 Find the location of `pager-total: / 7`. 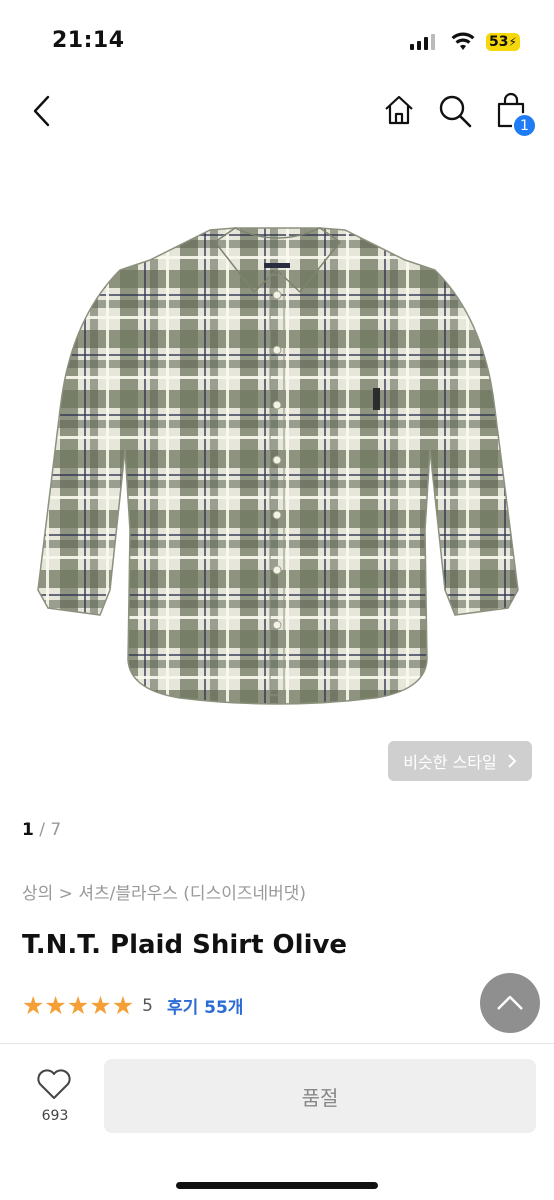

pager-total: / 7 is located at coordinates (47, 830).